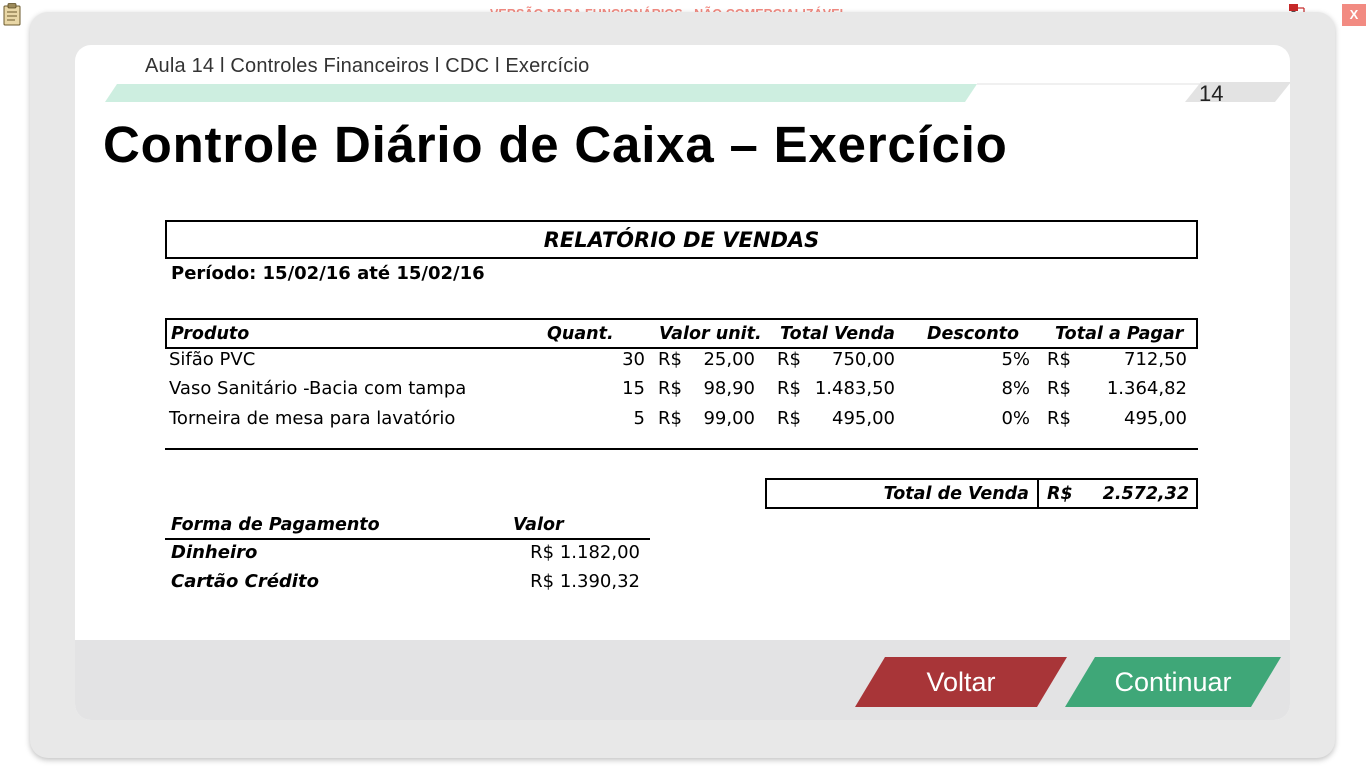  I want to click on cell-total-pagar: 712,50, so click(1155, 359).